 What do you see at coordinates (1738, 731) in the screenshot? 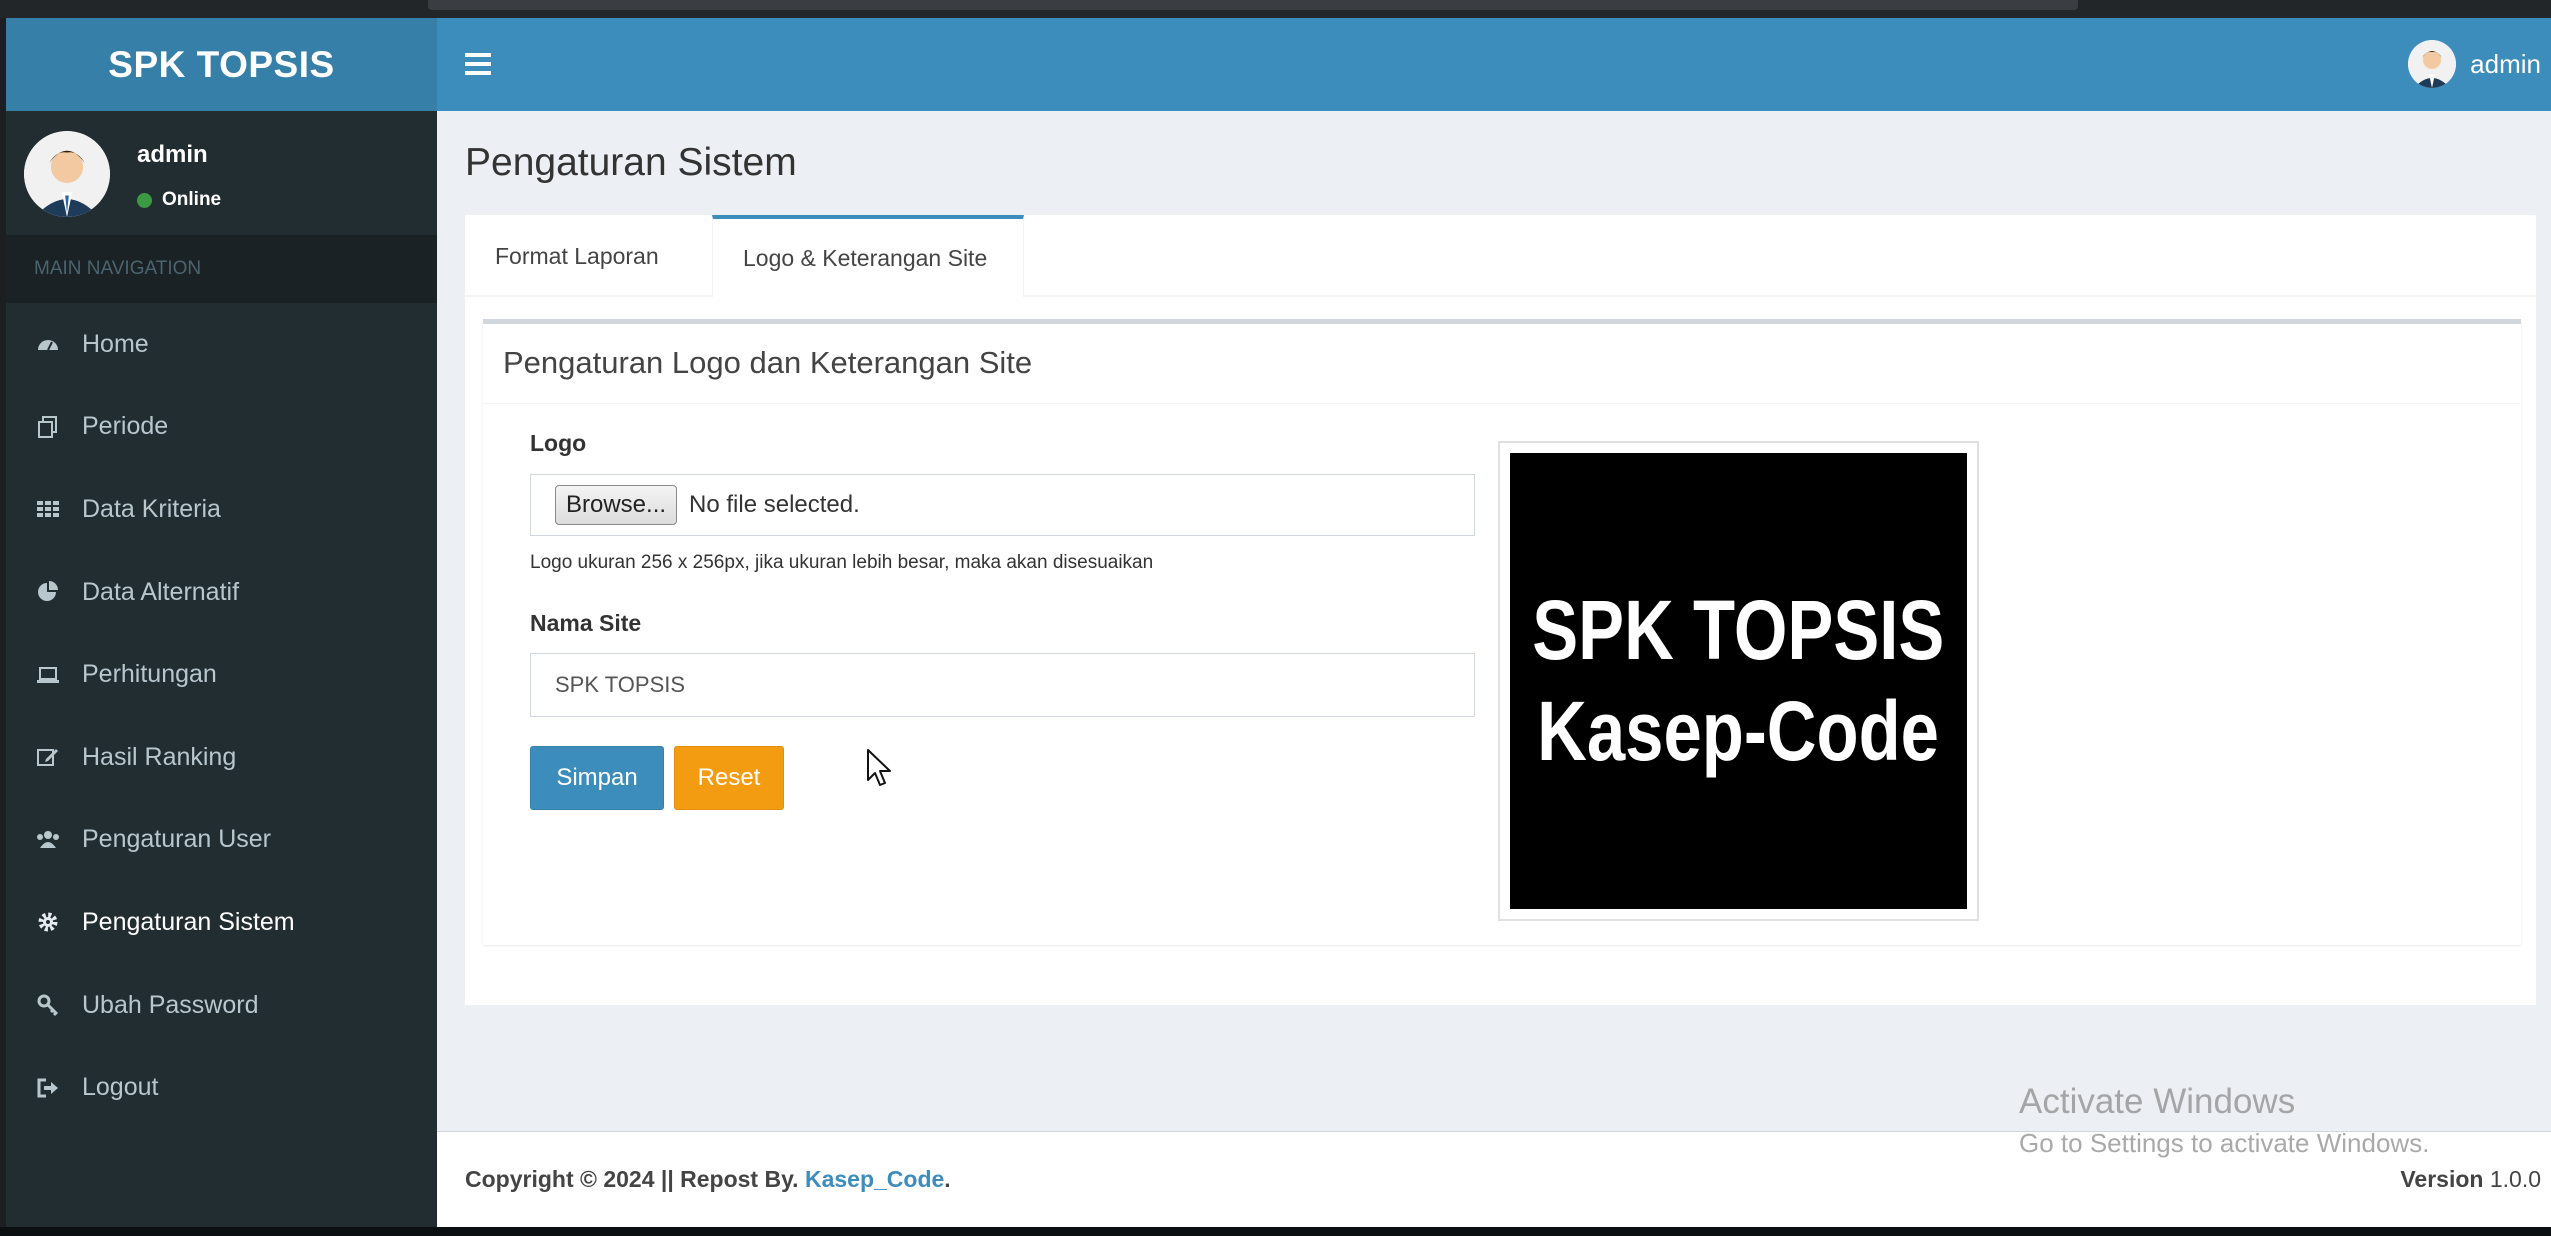
I see `logo-preview-line2: Kasep-Code` at bounding box center [1738, 731].